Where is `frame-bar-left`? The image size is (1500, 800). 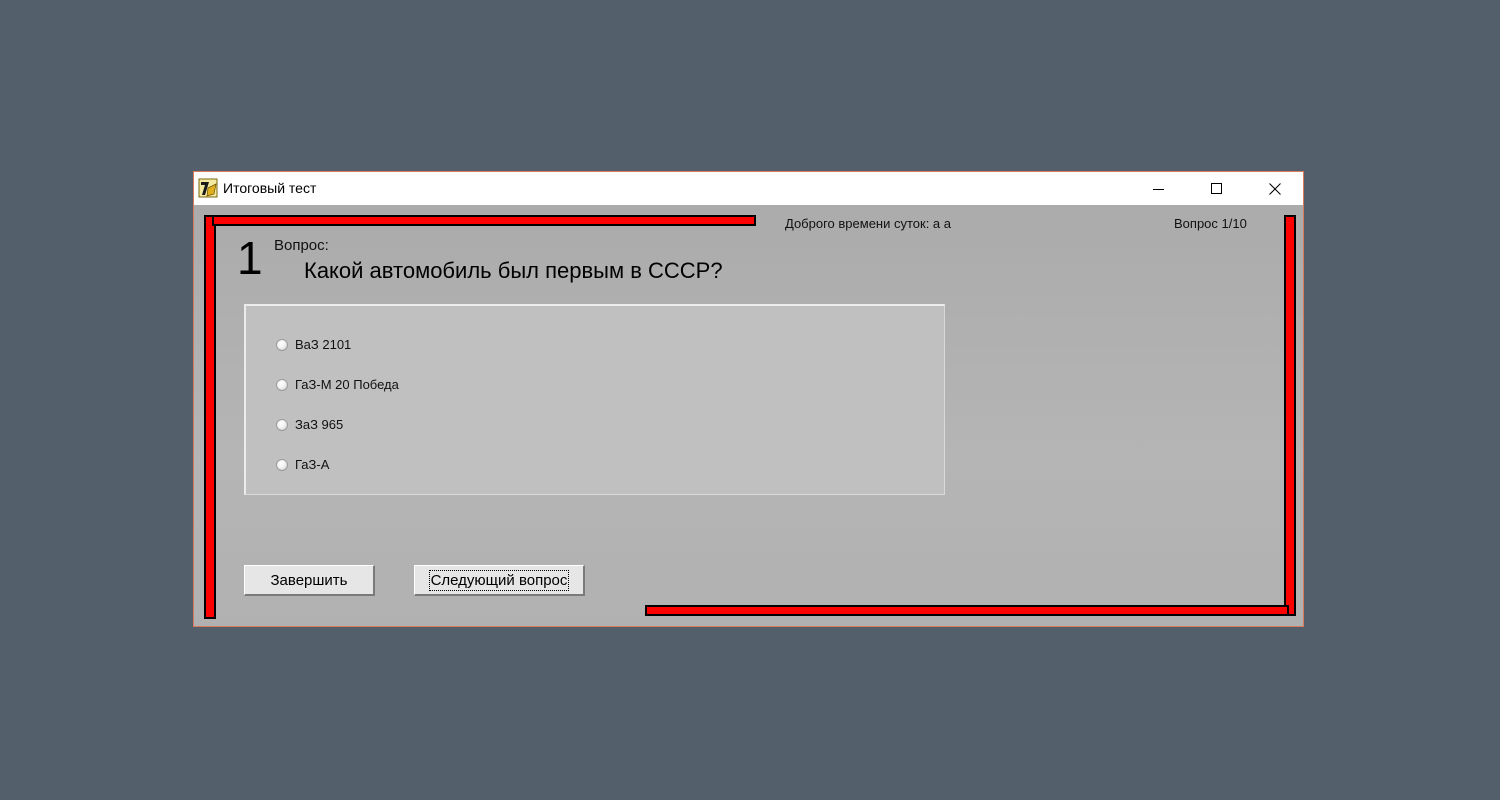 frame-bar-left is located at coordinates (210, 417).